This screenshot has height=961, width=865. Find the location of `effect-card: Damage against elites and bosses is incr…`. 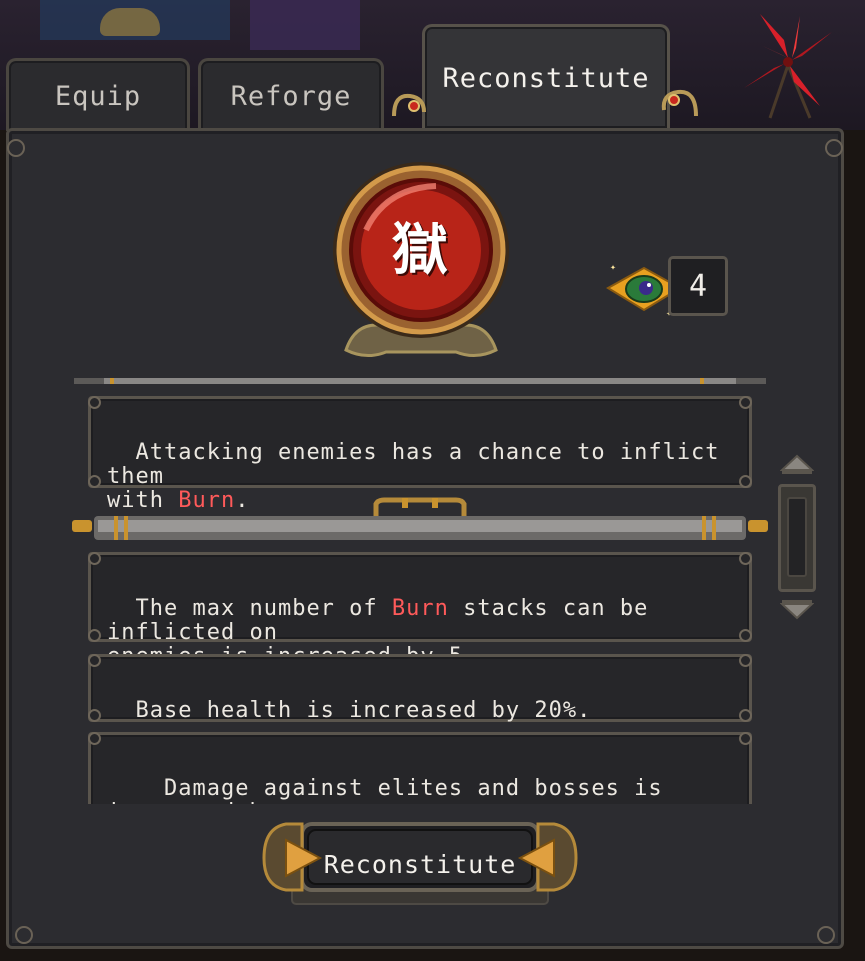

effect-card: Damage against elites and bosses is incr… is located at coordinates (420, 768).